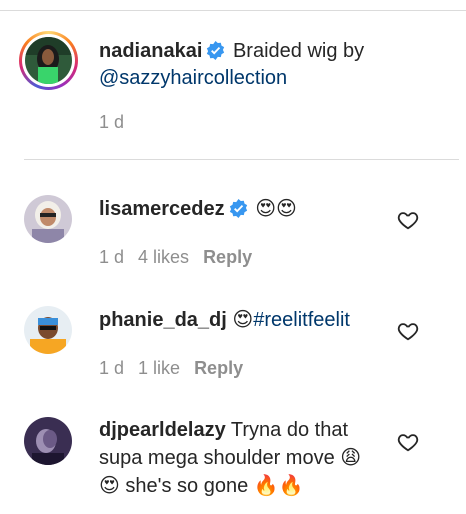 The width and height of the screenshot is (466, 514). What do you see at coordinates (276, 208) in the screenshot?
I see `comment-emoji: 😍😍` at bounding box center [276, 208].